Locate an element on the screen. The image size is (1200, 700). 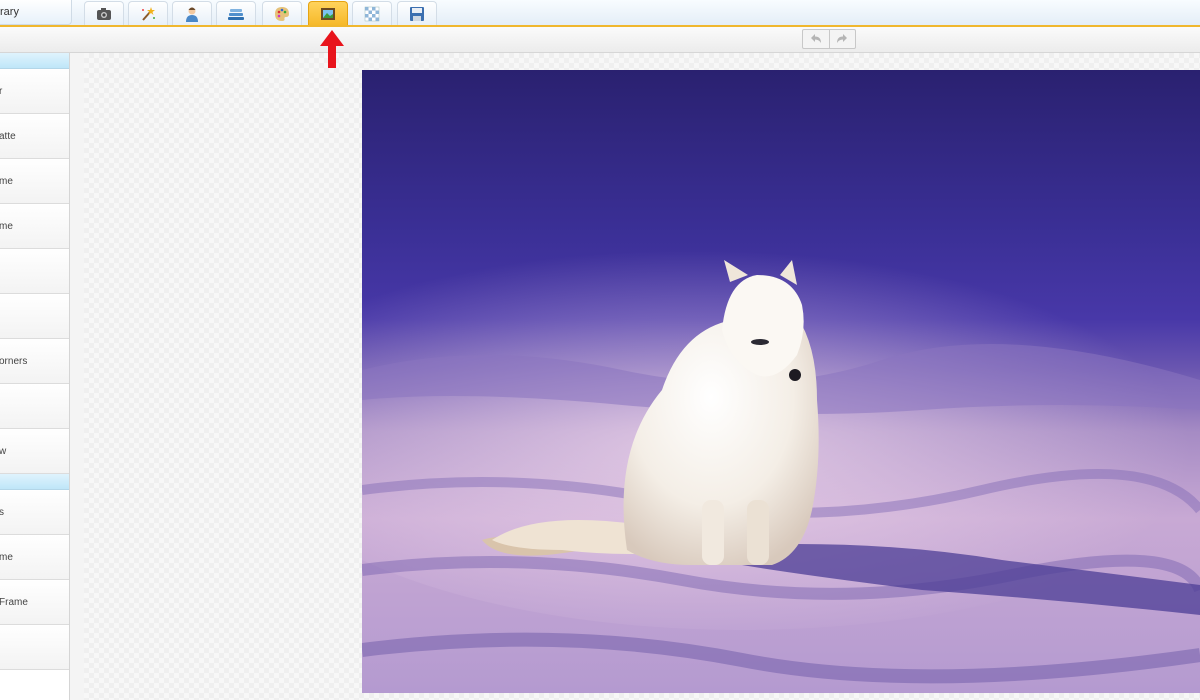
sidebar-item-label: Frame is located at coordinates (14, 602).